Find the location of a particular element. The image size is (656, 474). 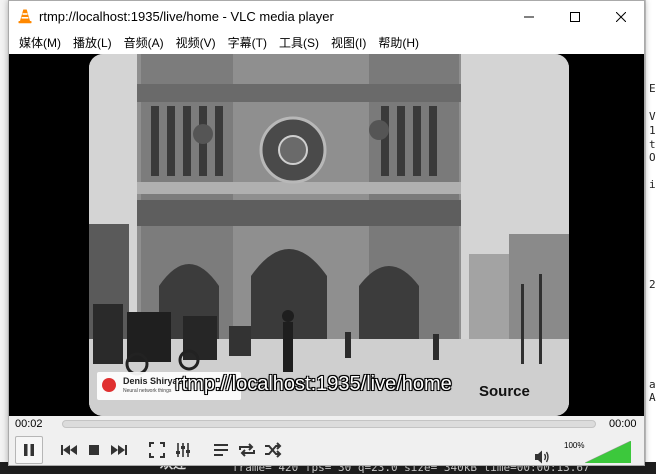

bg-char: V is located at coordinates (652, 116).